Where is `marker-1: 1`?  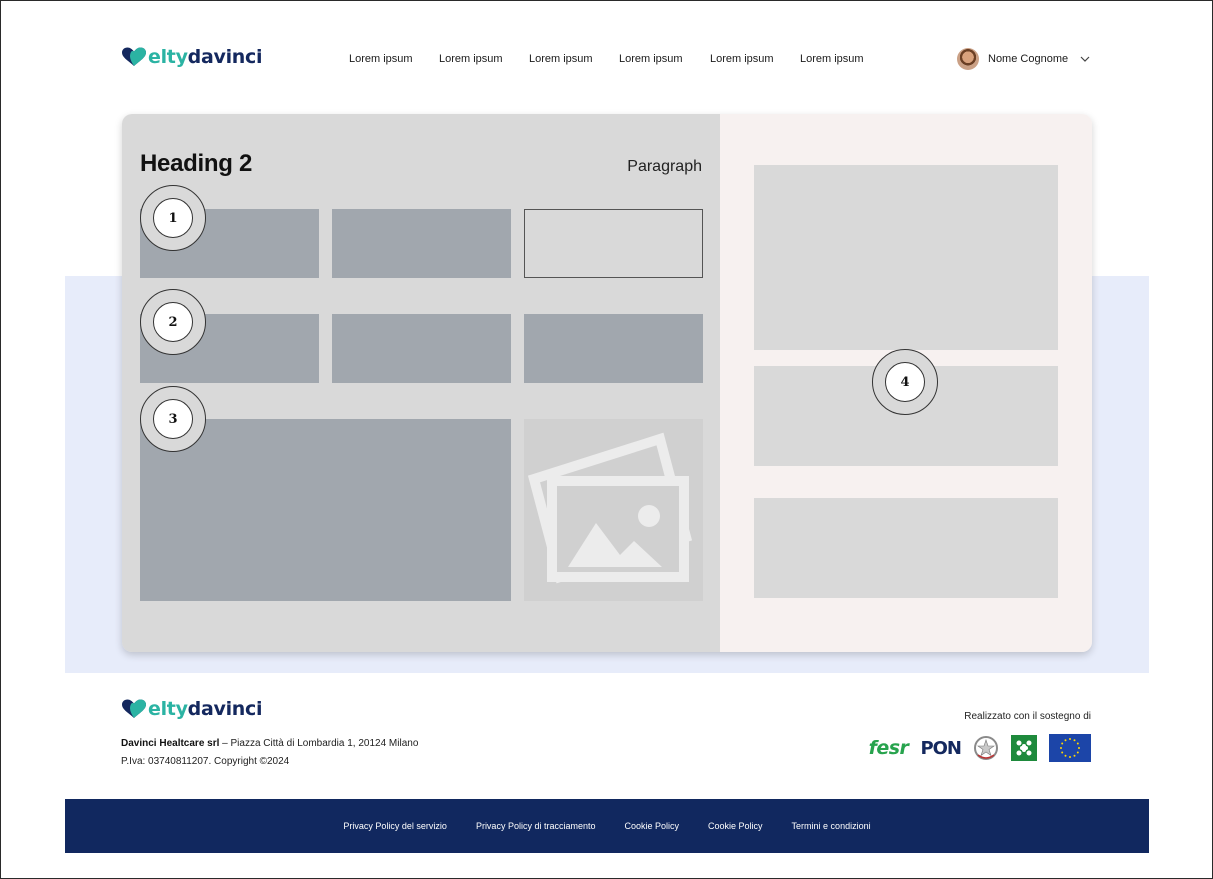 marker-1: 1 is located at coordinates (173, 218).